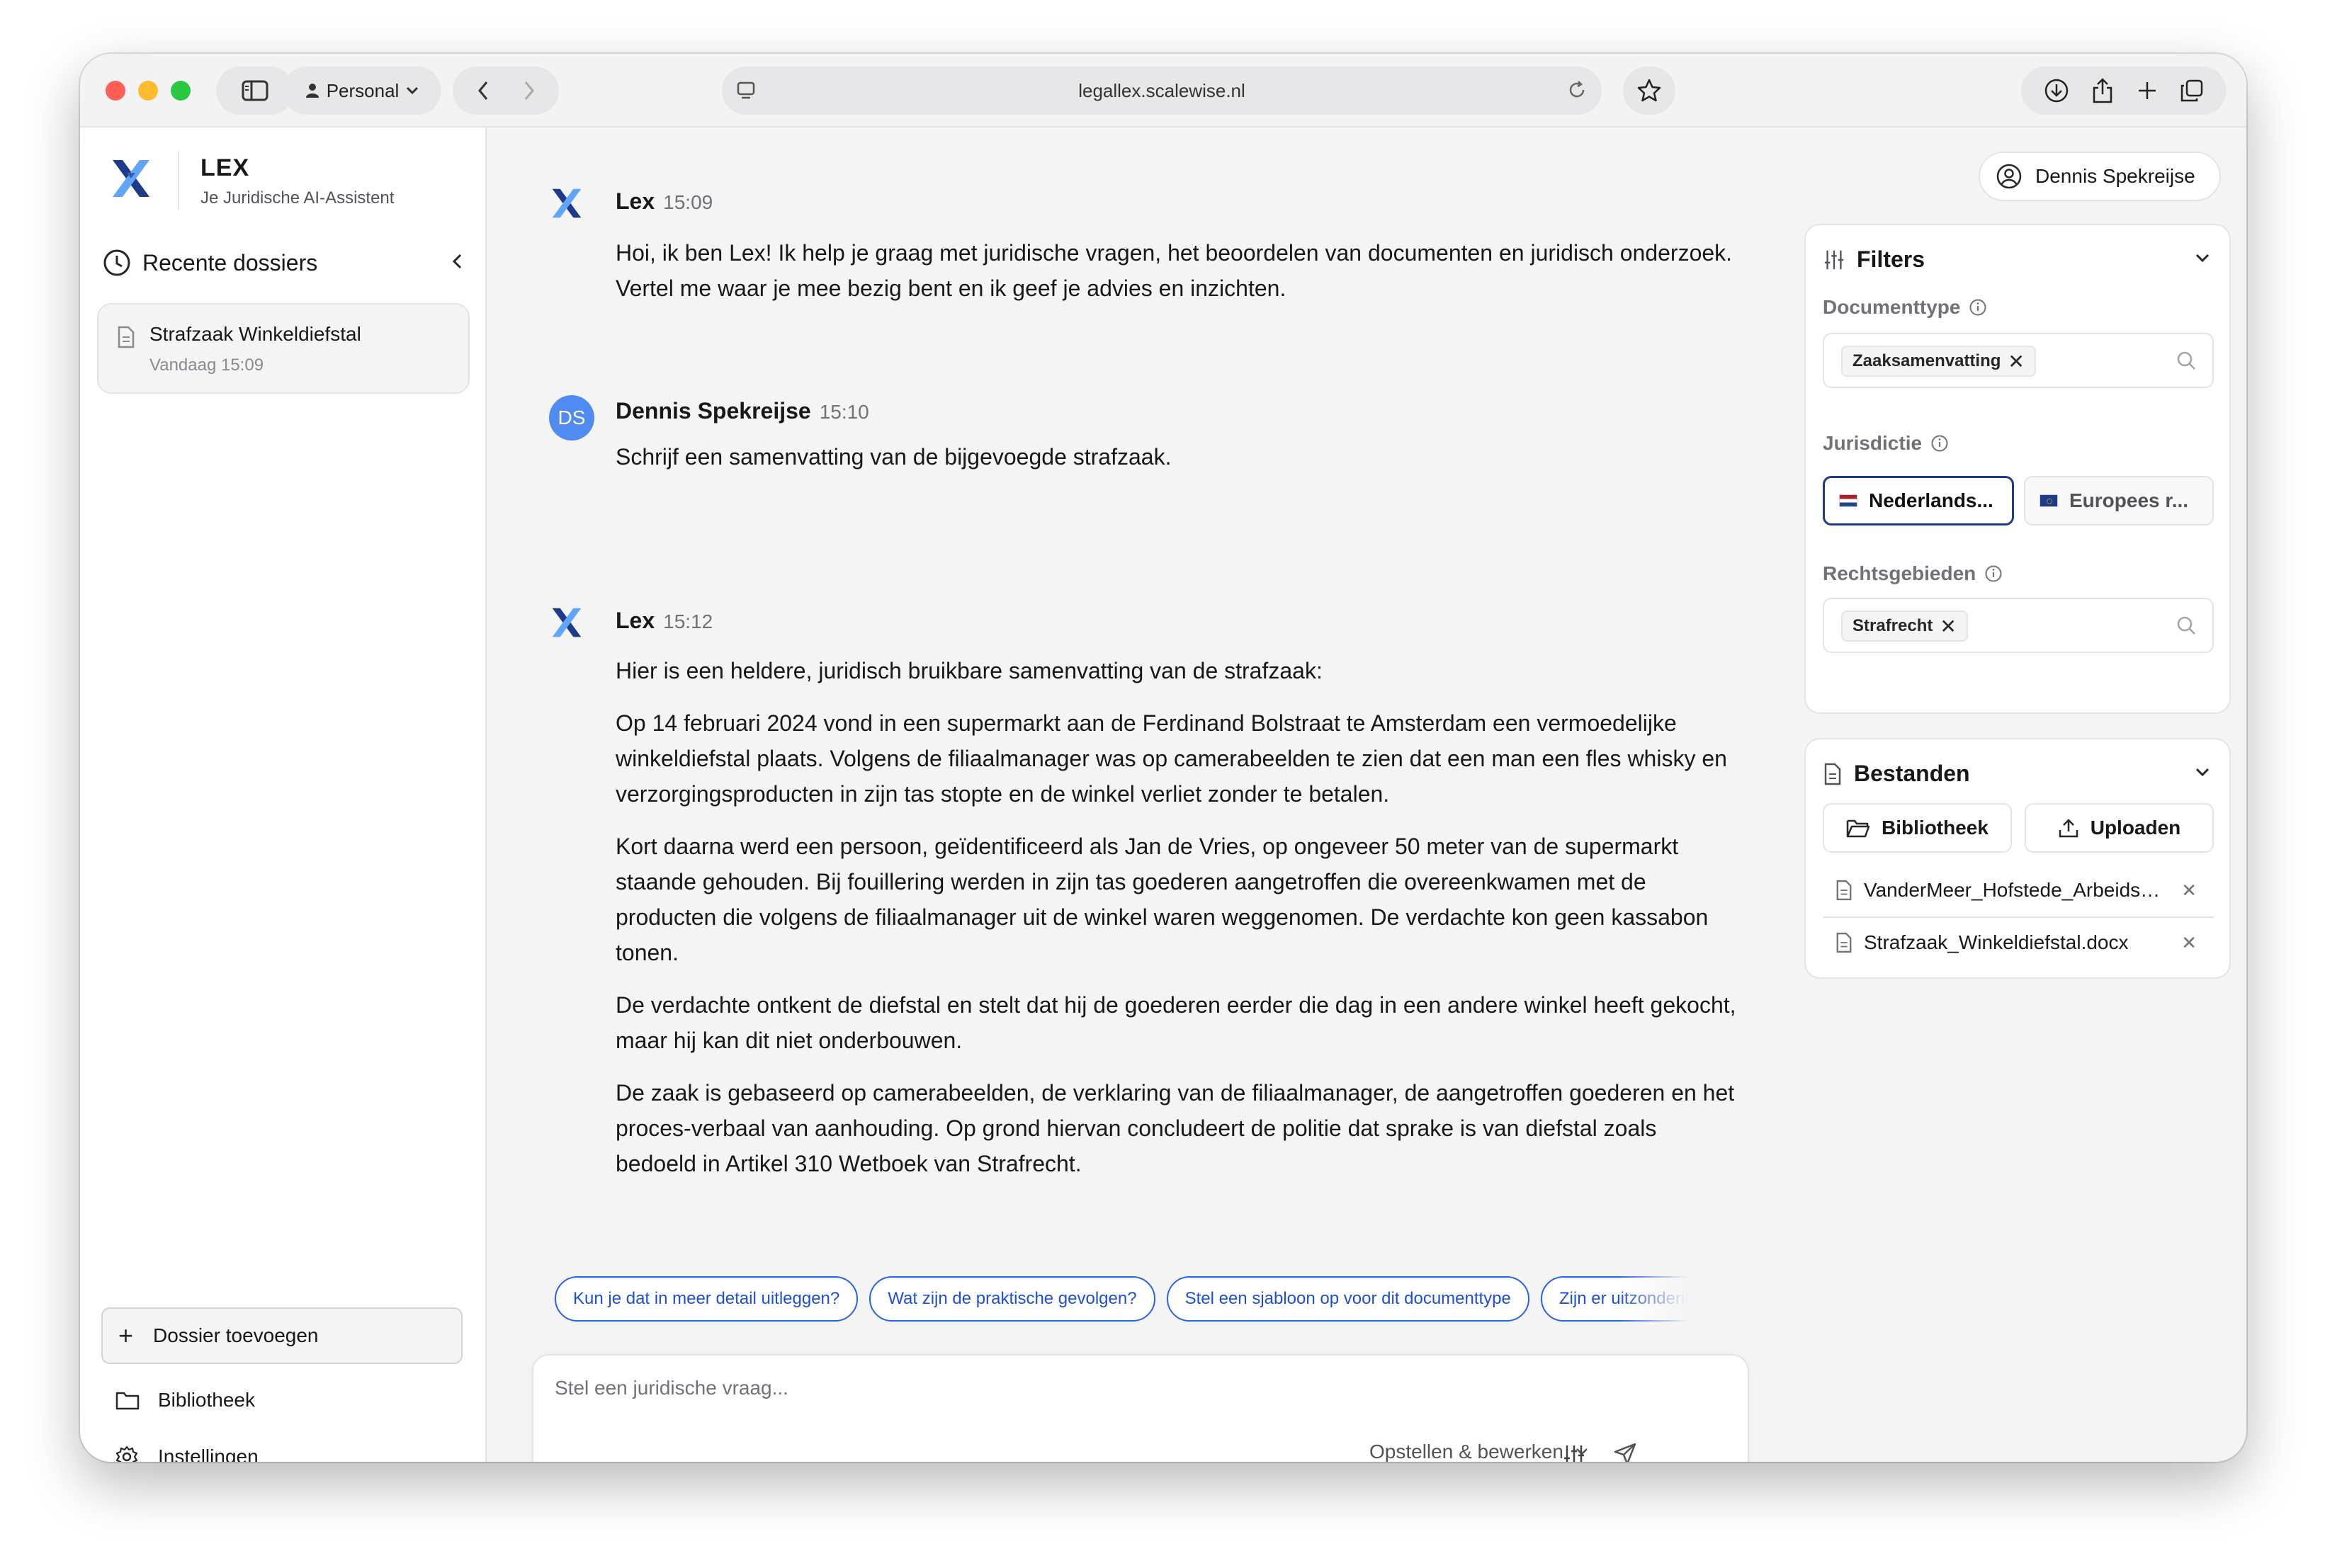 The image size is (2325, 1568). Describe the element at coordinates (1896, 774) in the screenshot. I see `files-header: Bestanden` at that location.